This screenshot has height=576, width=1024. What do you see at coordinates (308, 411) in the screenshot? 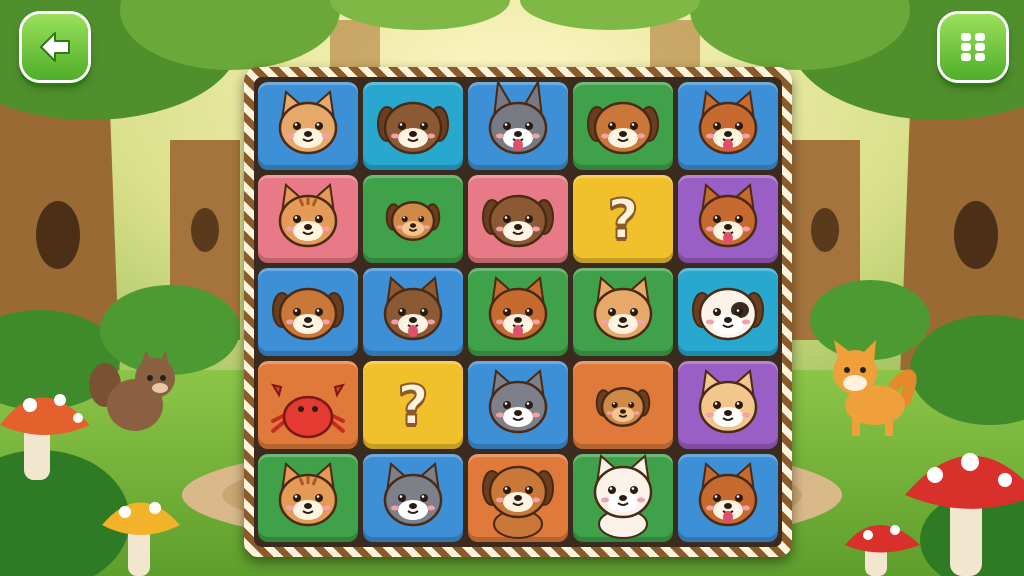
I see `crab-icon` at bounding box center [308, 411].